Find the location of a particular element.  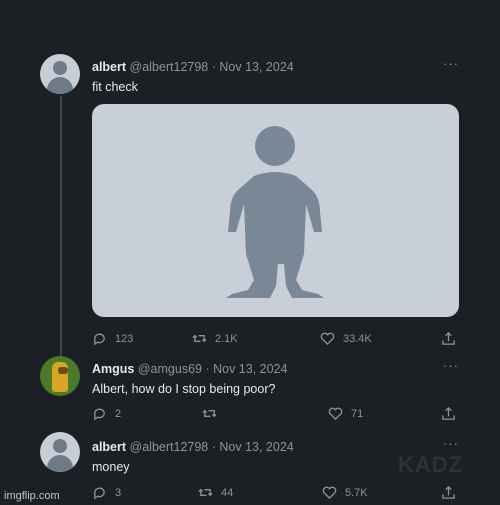

reply-count: 123 is located at coordinates (124, 338).